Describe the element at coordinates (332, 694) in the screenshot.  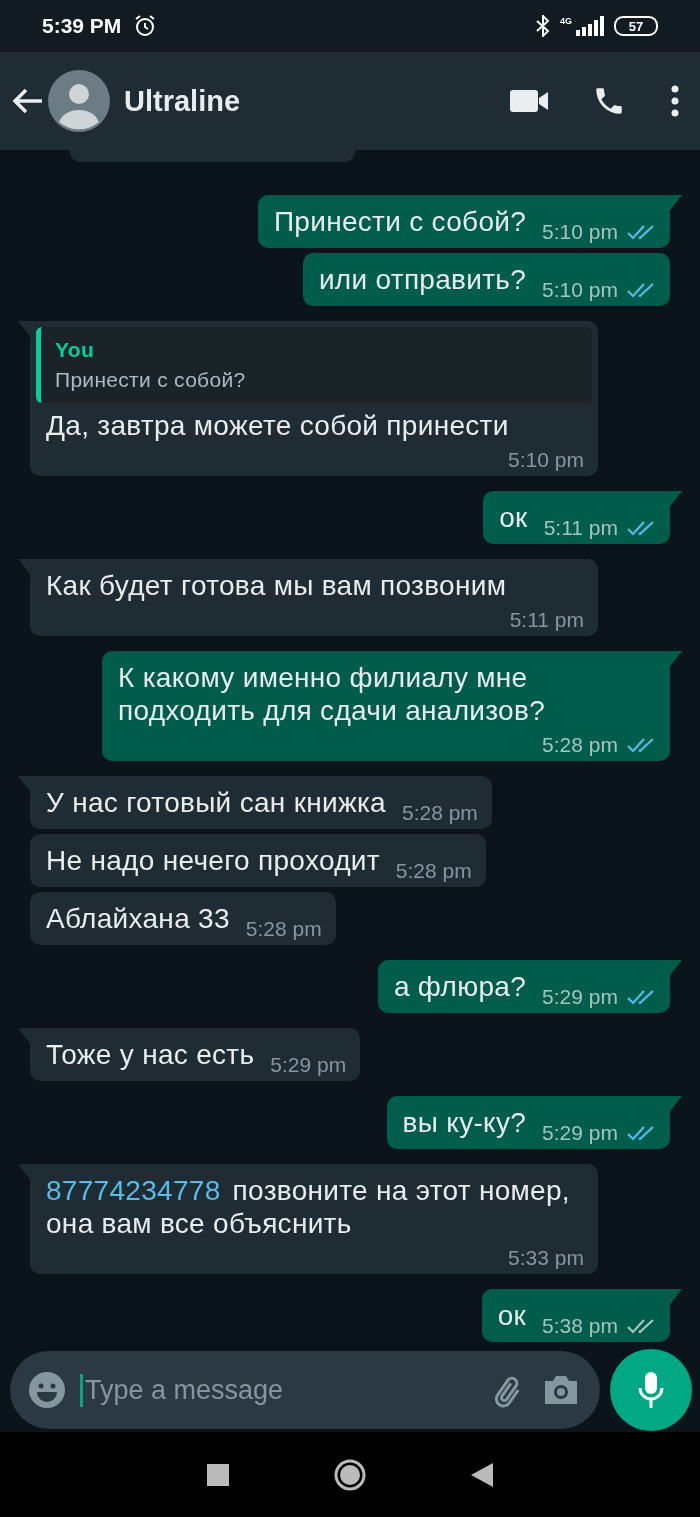
I see `message-text: К какому именно филиалу мне подходить для сдачи анализов?` at that location.